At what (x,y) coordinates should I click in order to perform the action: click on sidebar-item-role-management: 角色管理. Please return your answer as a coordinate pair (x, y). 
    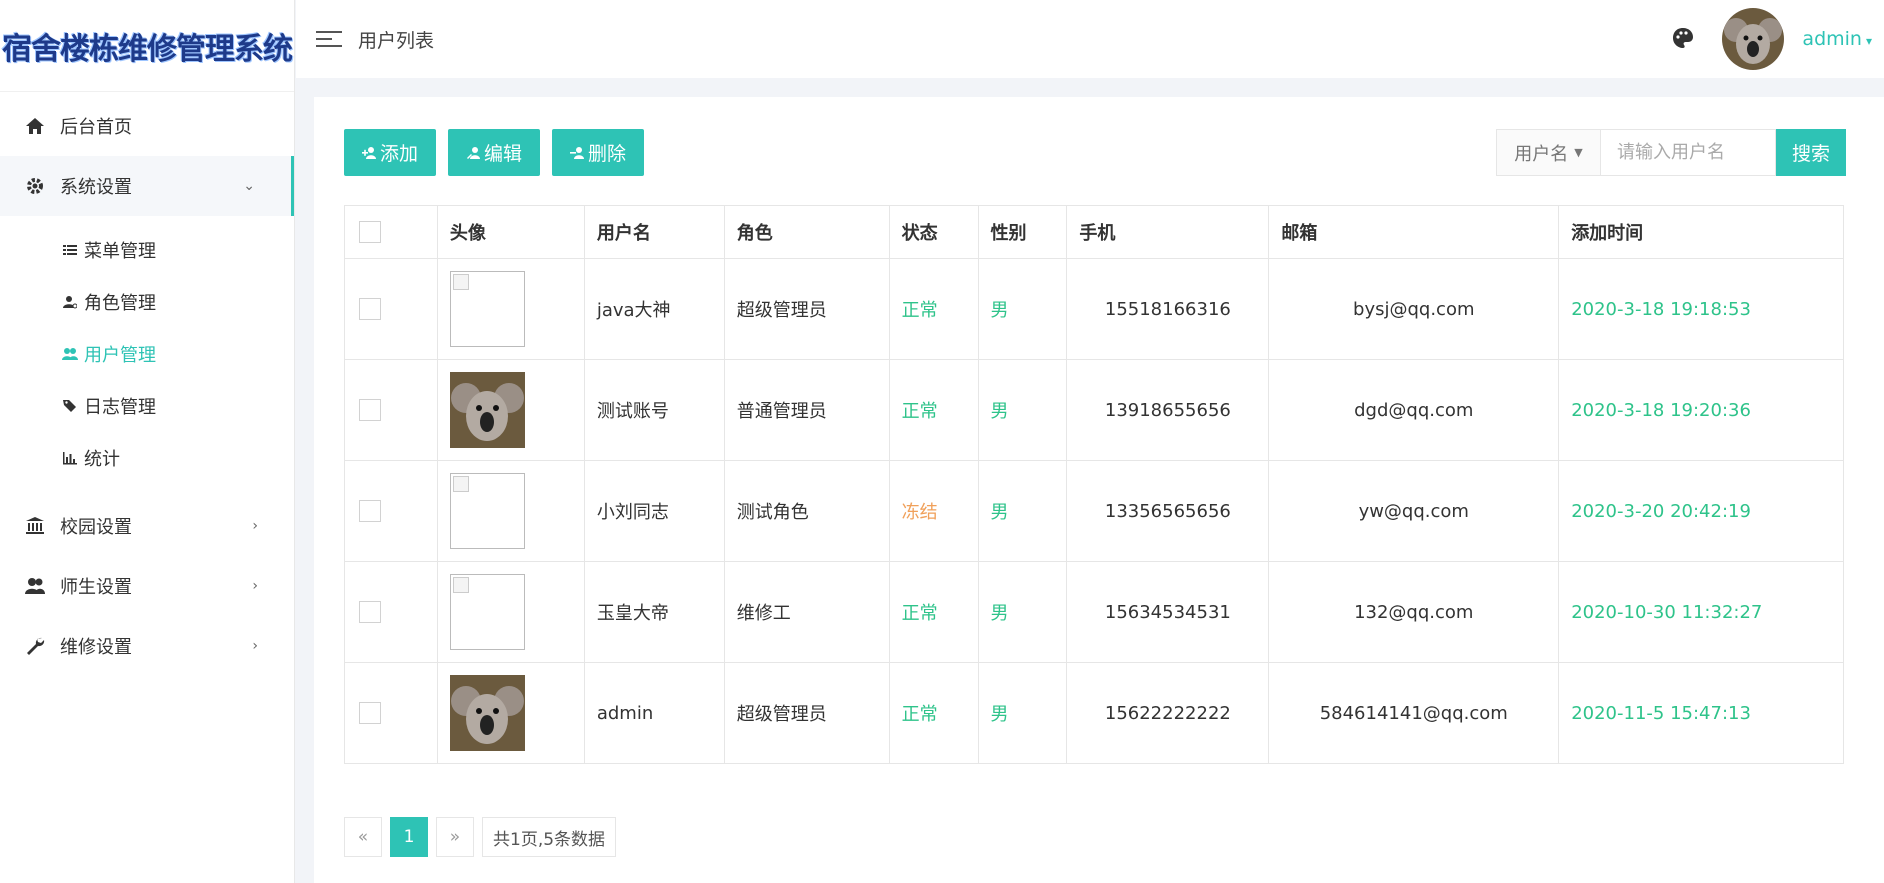
    Looking at the image, I should click on (147, 302).